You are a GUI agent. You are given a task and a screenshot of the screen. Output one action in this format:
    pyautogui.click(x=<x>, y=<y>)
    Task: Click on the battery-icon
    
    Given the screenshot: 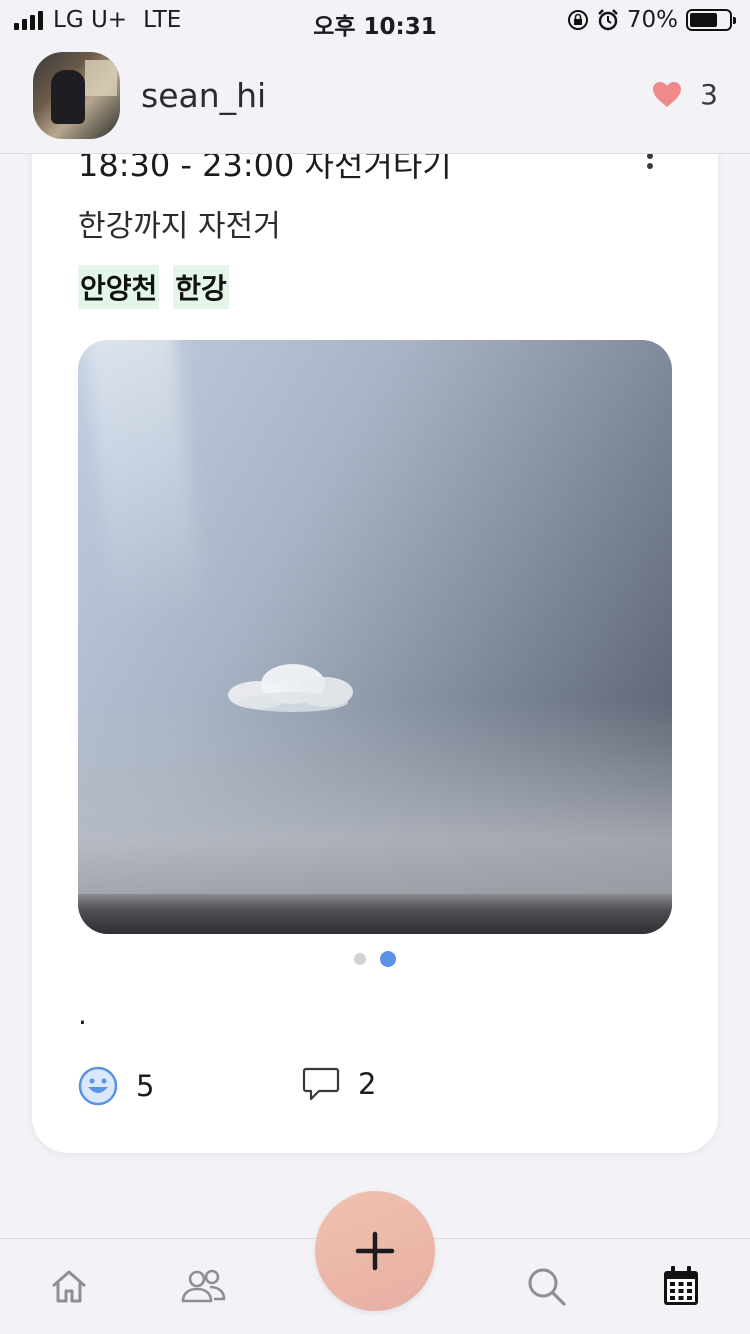 What is the action you would take?
    pyautogui.click(x=711, y=20)
    